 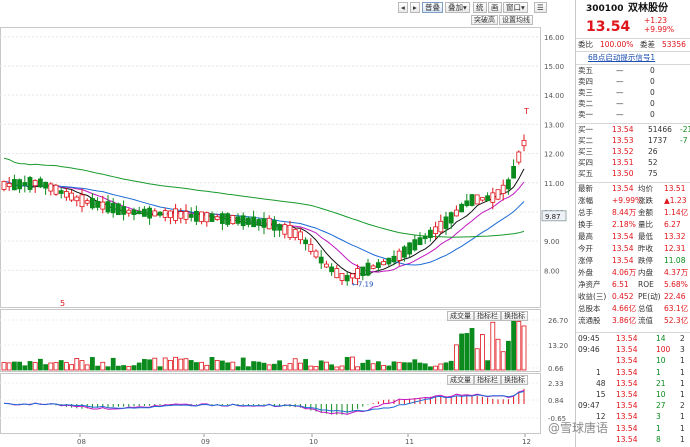 I want to click on ask-row: 卖五 — 0, so click(x=633, y=71).